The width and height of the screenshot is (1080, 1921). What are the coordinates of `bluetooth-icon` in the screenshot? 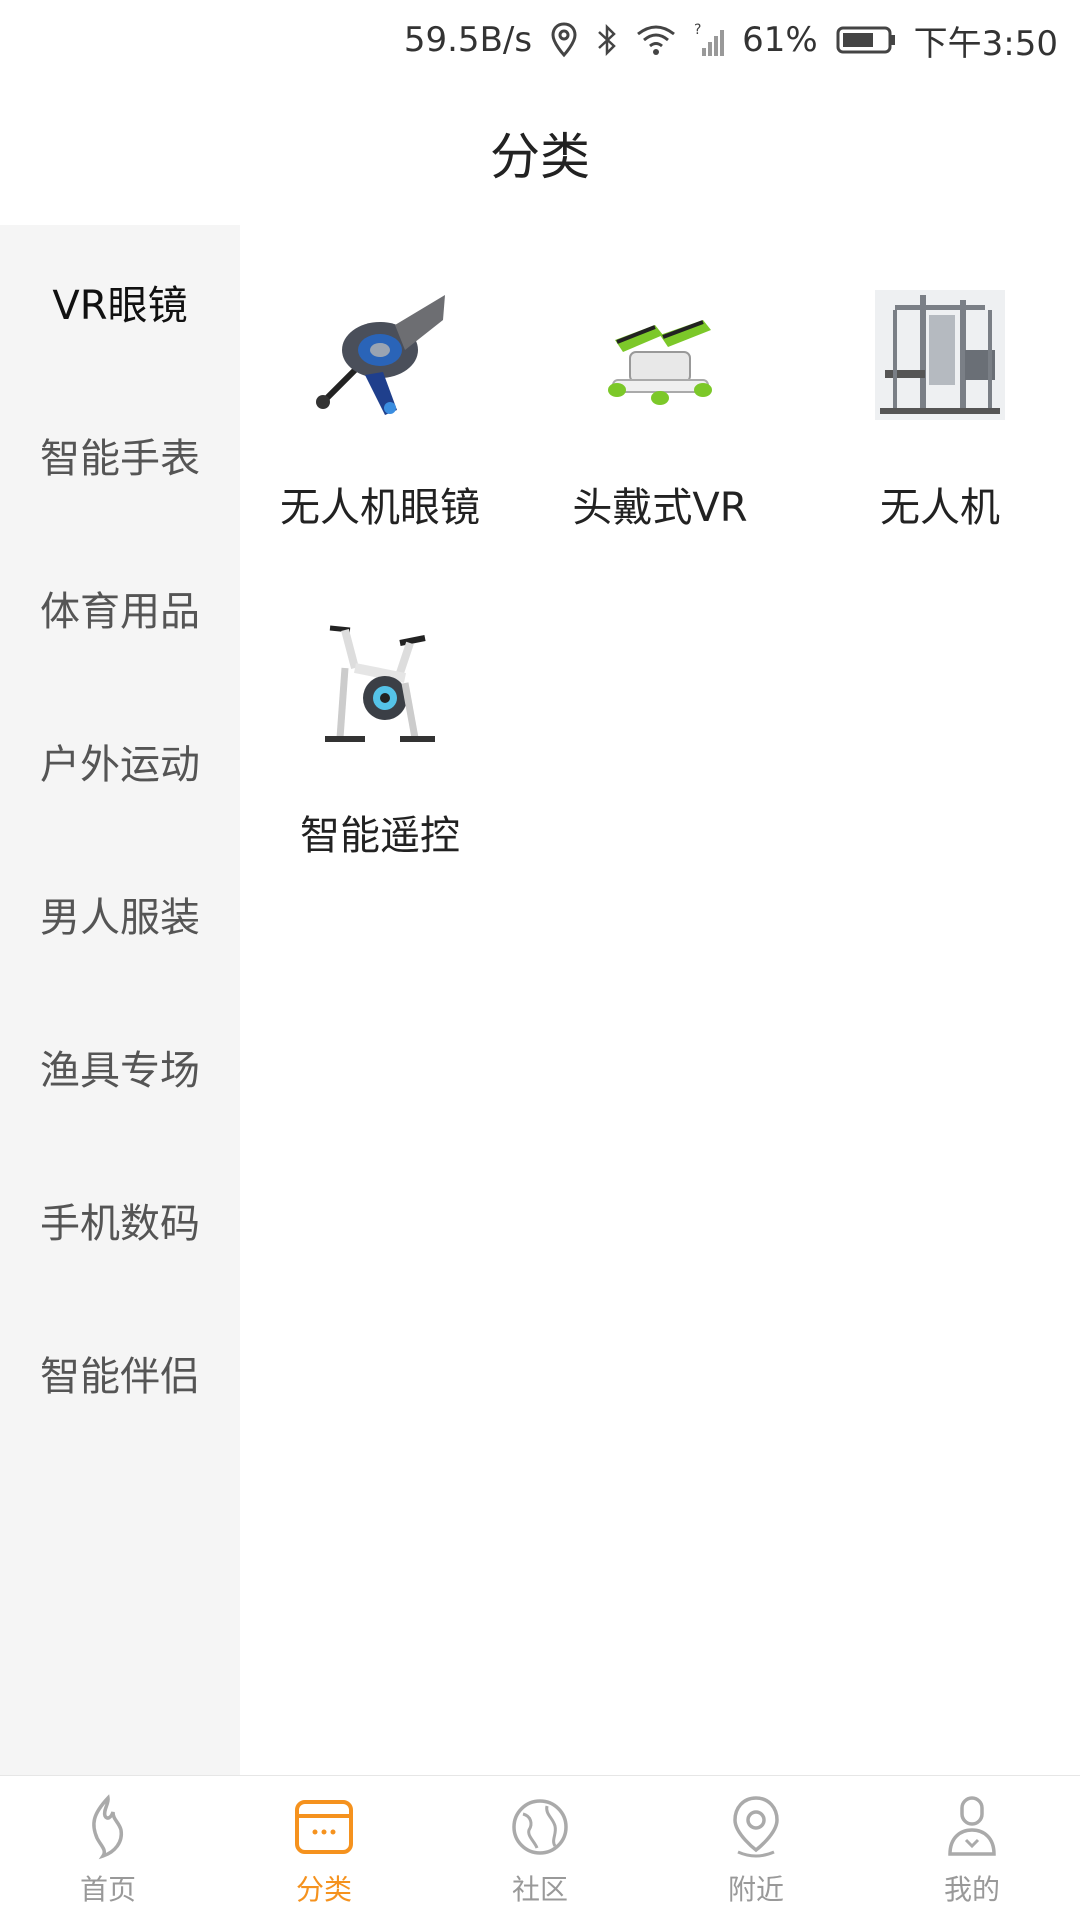 It's located at (607, 40).